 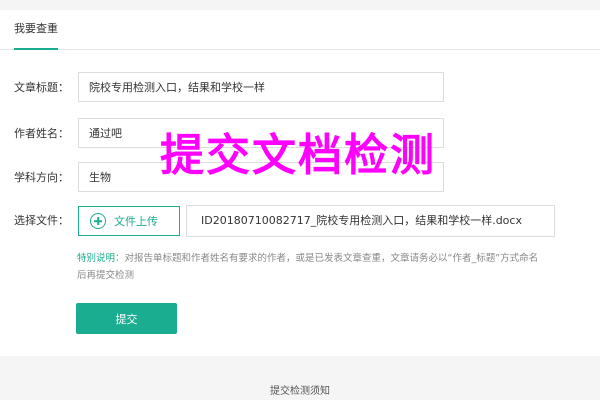 What do you see at coordinates (370, 221) in the screenshot?
I see `selected-file-name: ID20180710082717_院校专用检测入口，结果和学校一样.docx` at bounding box center [370, 221].